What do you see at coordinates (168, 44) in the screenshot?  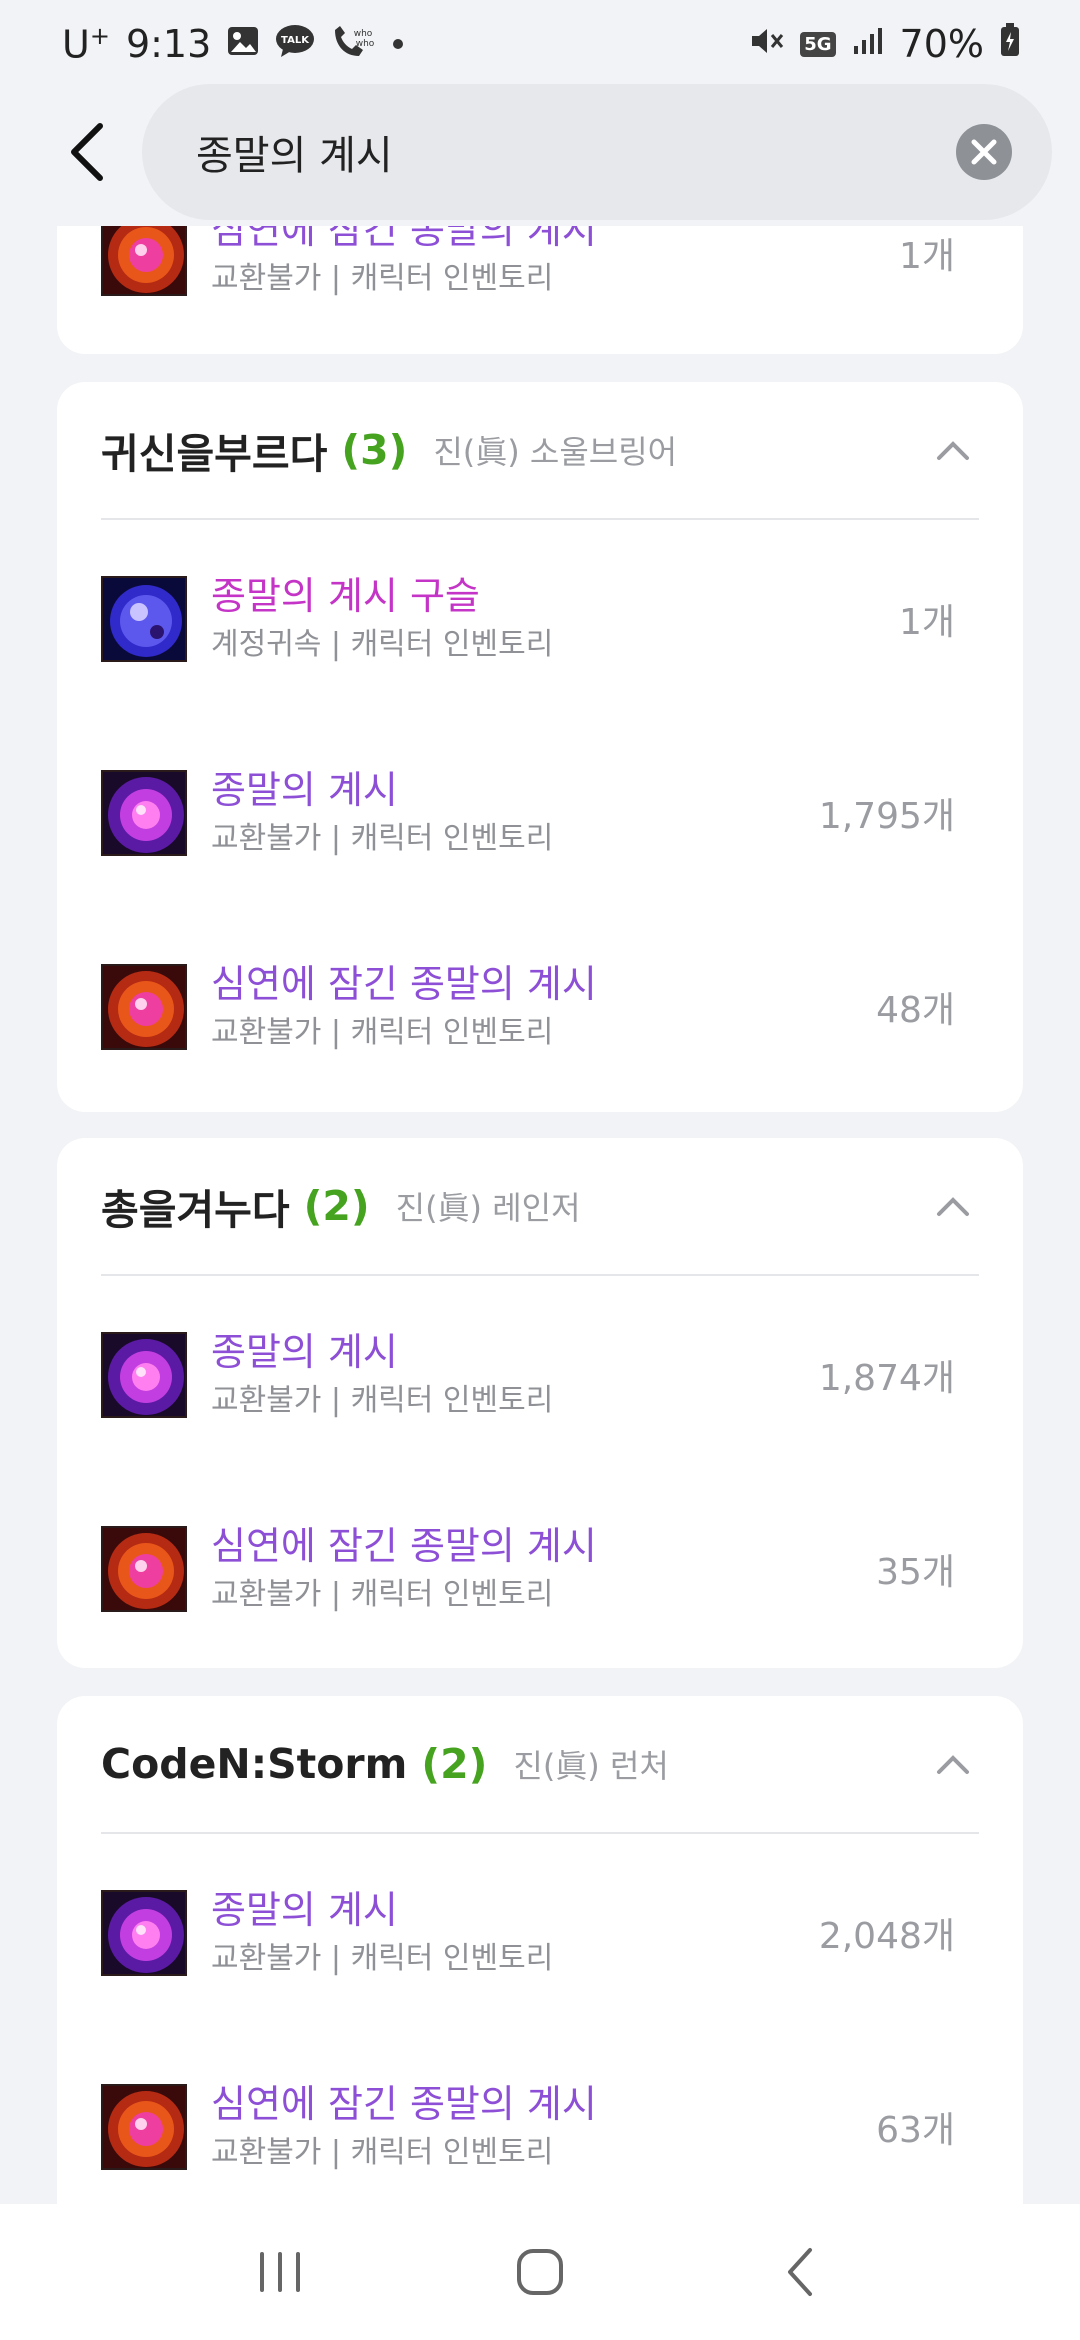 I see `clock: 9:13` at bounding box center [168, 44].